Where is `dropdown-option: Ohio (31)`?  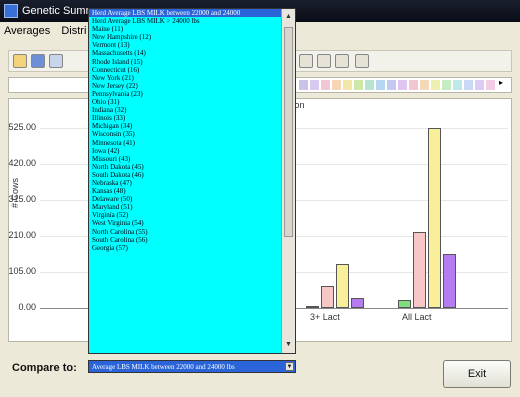 dropdown-option: Ohio (31) is located at coordinates (192, 102).